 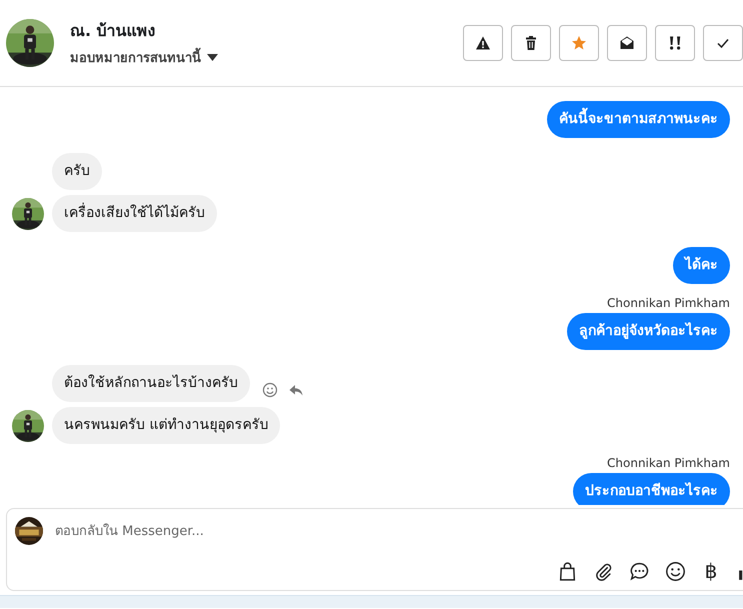 I want to click on received-message: ครับ, so click(x=77, y=171).